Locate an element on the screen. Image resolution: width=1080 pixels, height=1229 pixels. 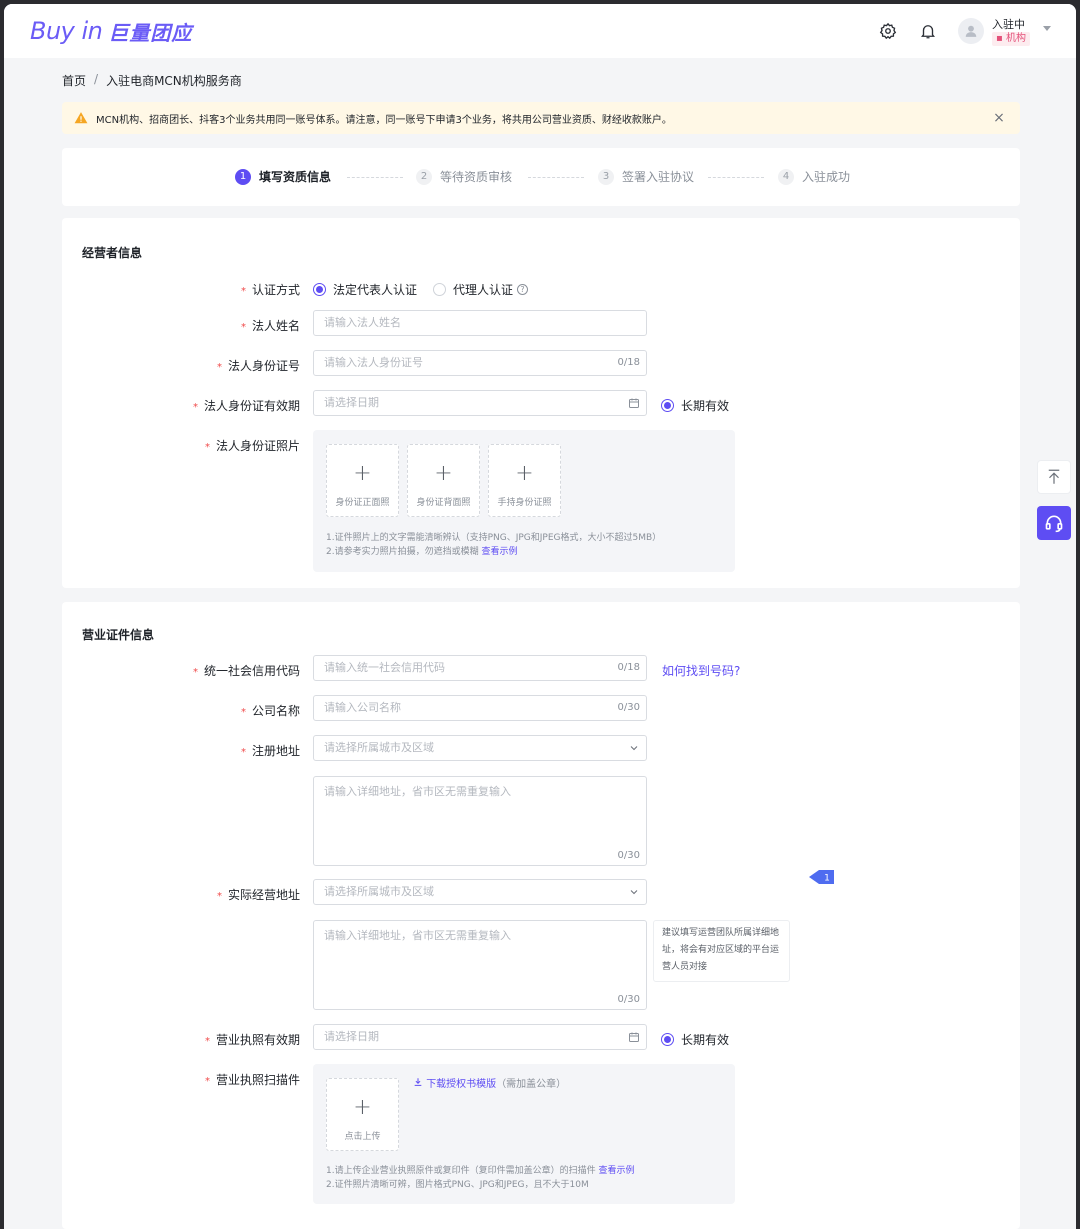
step-label: 签署入驻协议 is located at coordinates (658, 177).